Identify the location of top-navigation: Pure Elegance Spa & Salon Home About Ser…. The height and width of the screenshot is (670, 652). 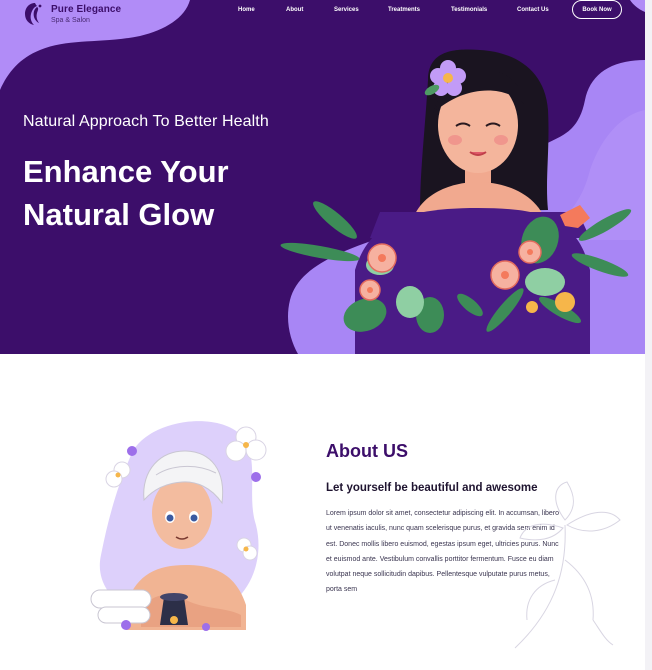
(322, 15).